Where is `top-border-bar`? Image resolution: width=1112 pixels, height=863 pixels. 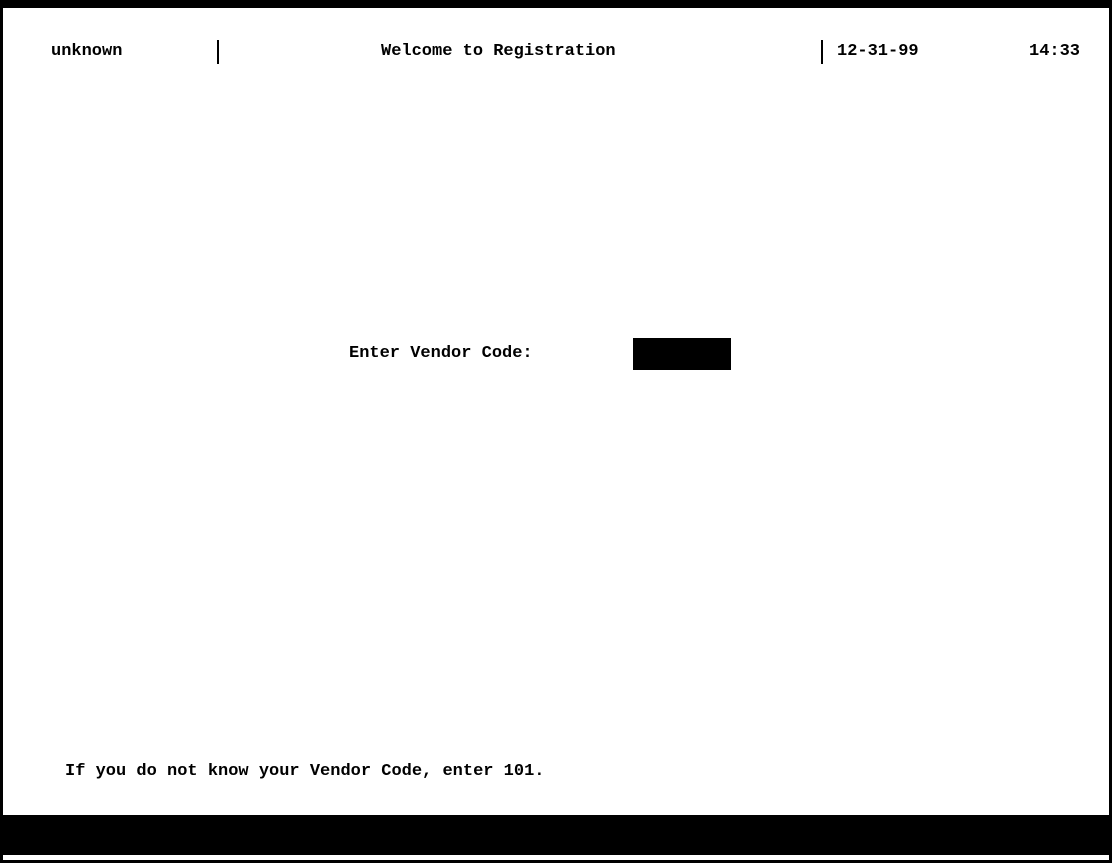 top-border-bar is located at coordinates (557, 4).